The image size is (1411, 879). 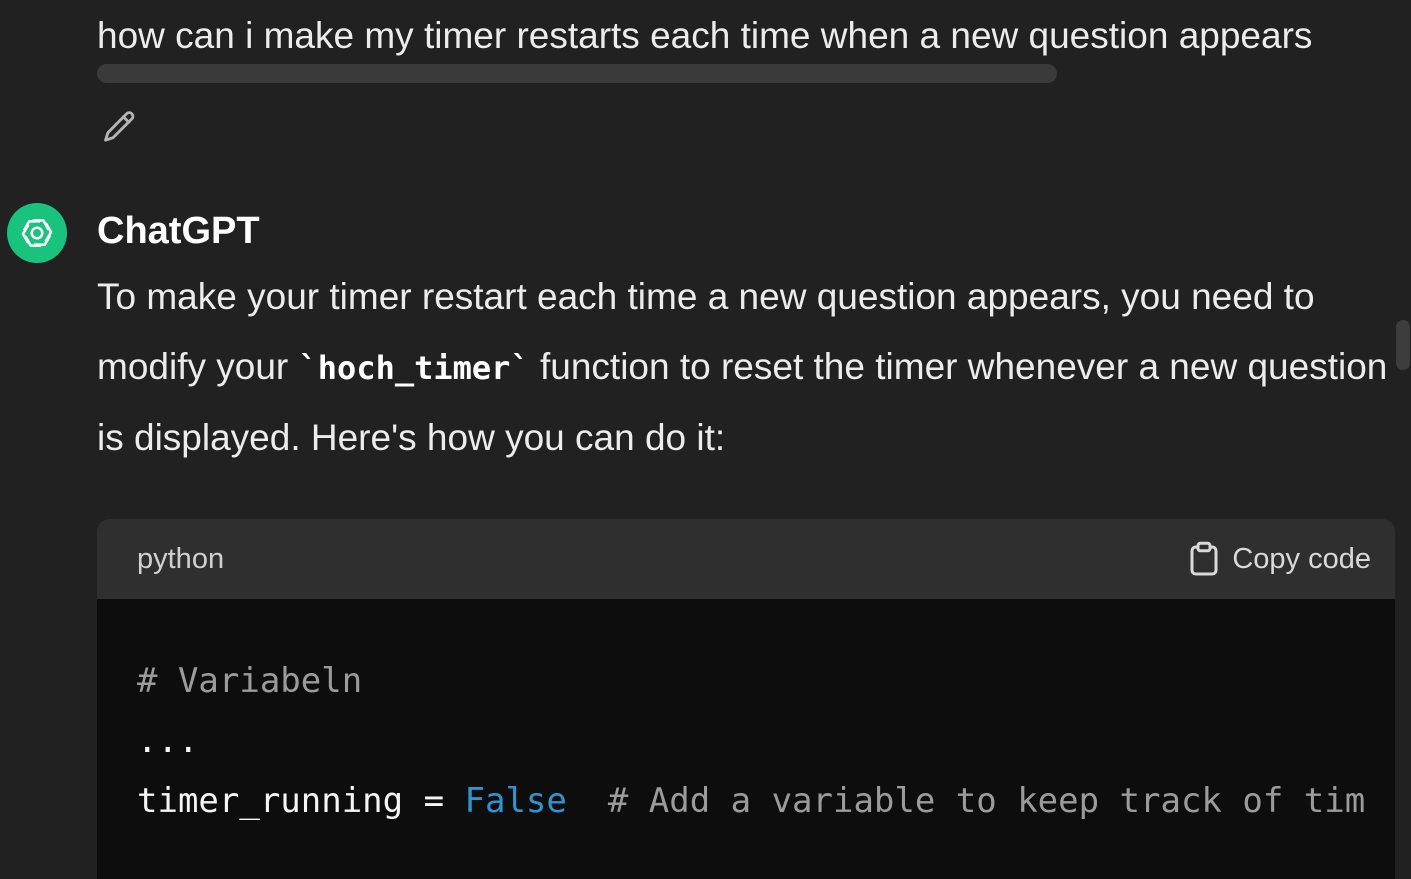 What do you see at coordinates (119, 127) in the screenshot?
I see `pencil-icon` at bounding box center [119, 127].